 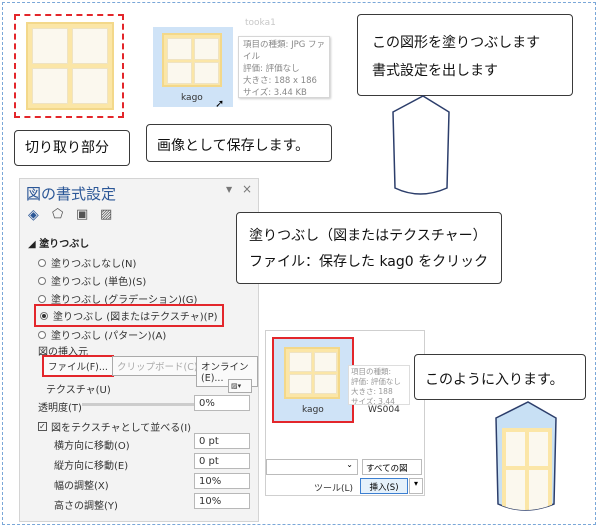 What do you see at coordinates (42, 298) in the screenshot?
I see `radio-gradient-fill` at bounding box center [42, 298].